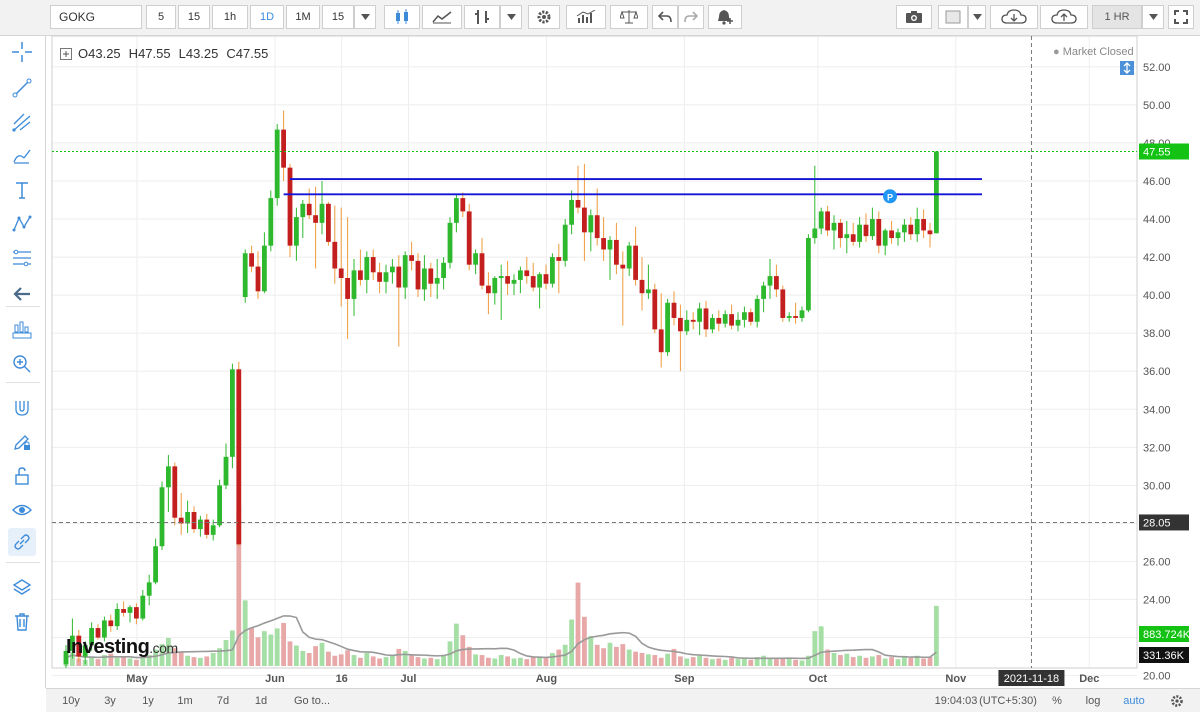 This screenshot has width=1200, height=712. I want to click on area-chart-button, so click(442, 17).